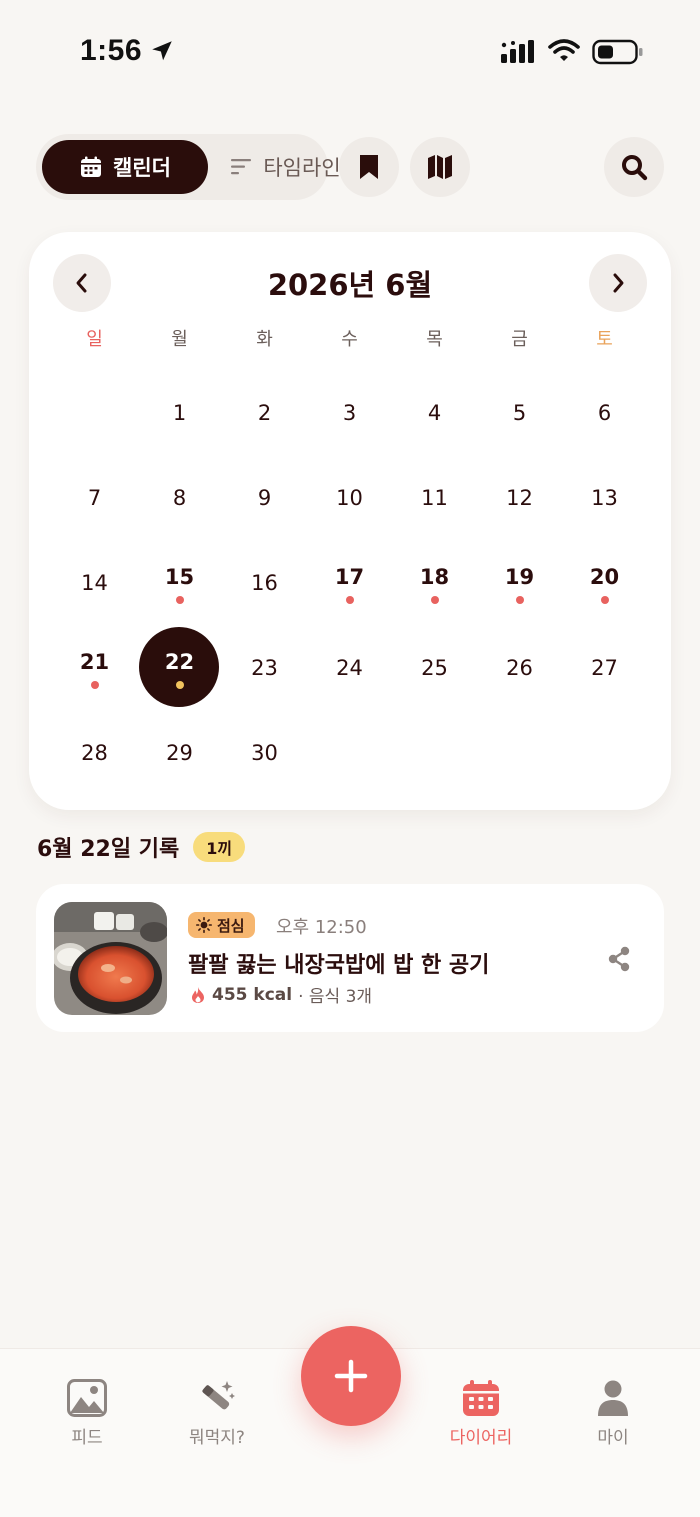 The width and height of the screenshot is (700, 1517). I want to click on calendar-day-number: 25, so click(434, 667).